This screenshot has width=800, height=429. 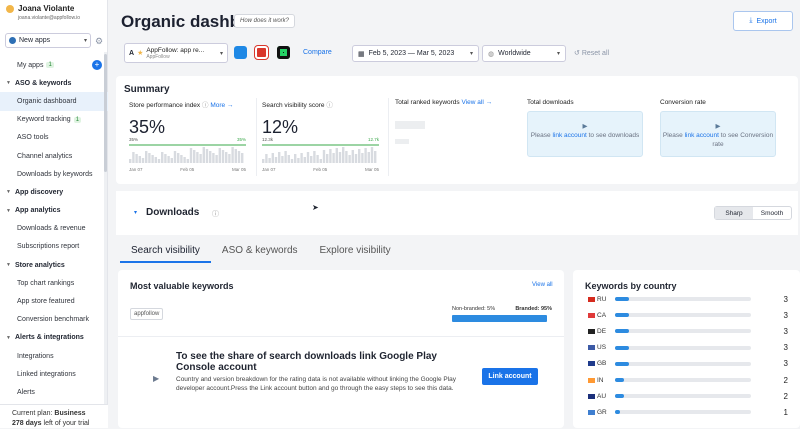 What do you see at coordinates (135, 212) in the screenshot?
I see `collapse-icon: ▾` at bounding box center [135, 212].